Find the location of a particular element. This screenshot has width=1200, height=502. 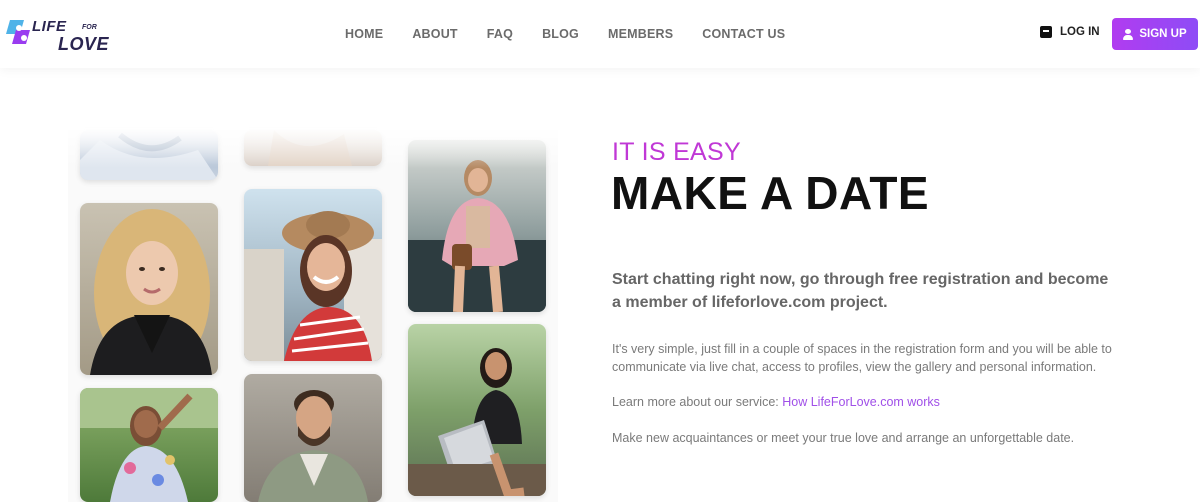

signup-button: SIGN UP is located at coordinates (1155, 34).